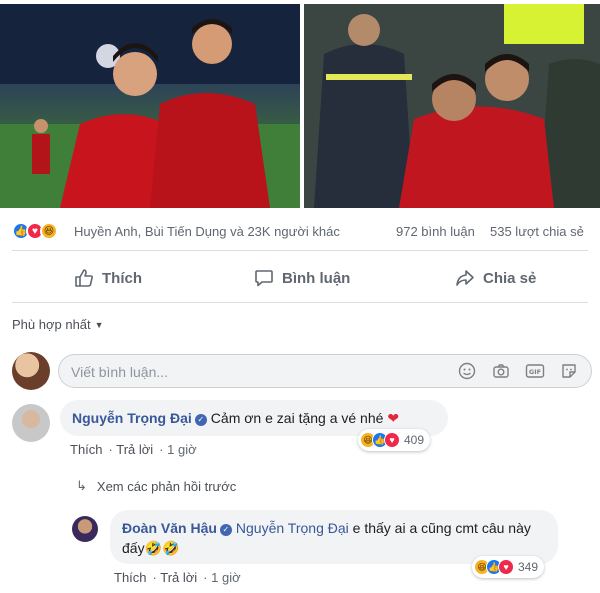  Describe the element at coordinates (84, 278) in the screenshot. I see `thumbs-up-icon` at that location.